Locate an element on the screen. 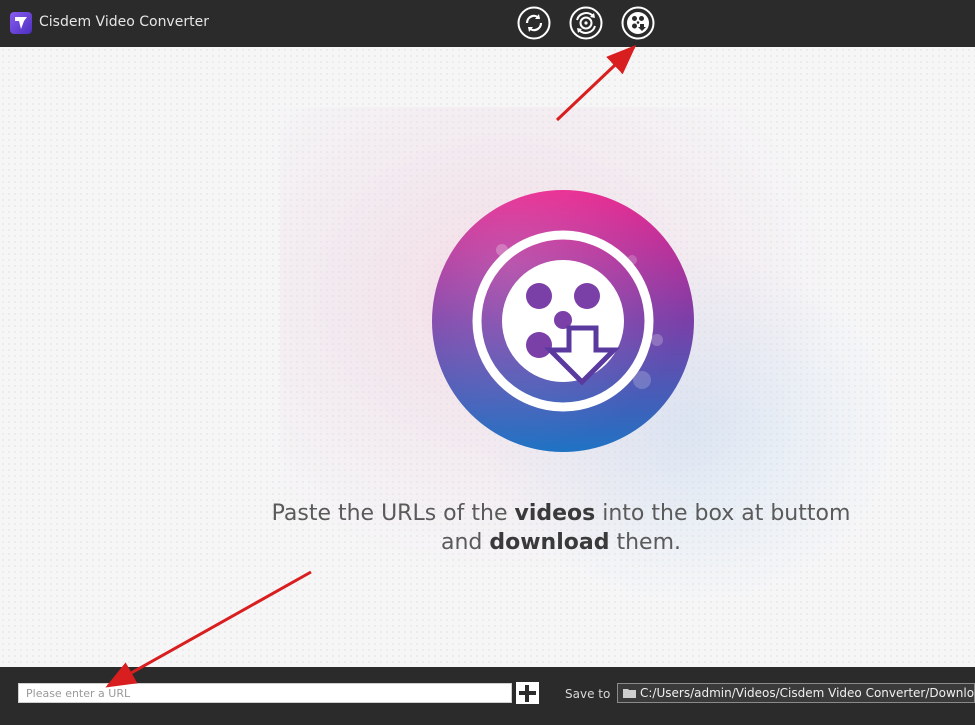  url-input is located at coordinates (265, 693).